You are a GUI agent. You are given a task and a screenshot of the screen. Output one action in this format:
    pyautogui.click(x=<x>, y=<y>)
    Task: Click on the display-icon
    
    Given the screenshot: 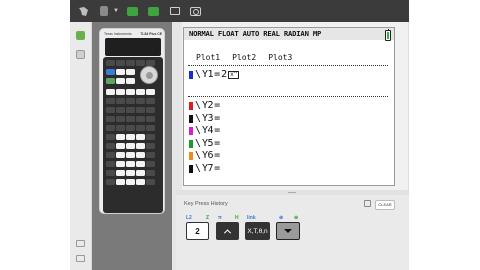 What is the action you would take?
    pyautogui.click(x=154, y=11)
    